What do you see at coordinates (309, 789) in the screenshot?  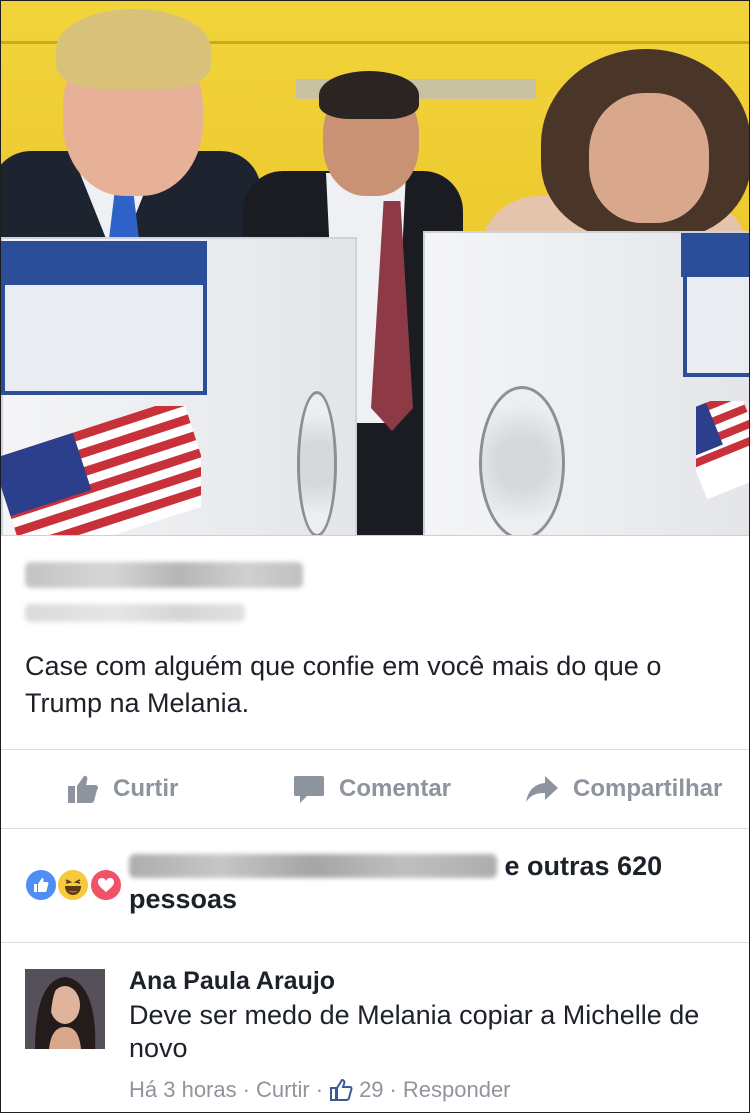 I see `comment-bubble-icon` at bounding box center [309, 789].